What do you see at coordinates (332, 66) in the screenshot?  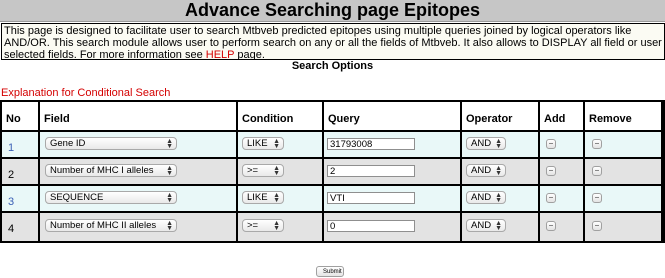 I see `search-options-label: Search Options` at bounding box center [332, 66].